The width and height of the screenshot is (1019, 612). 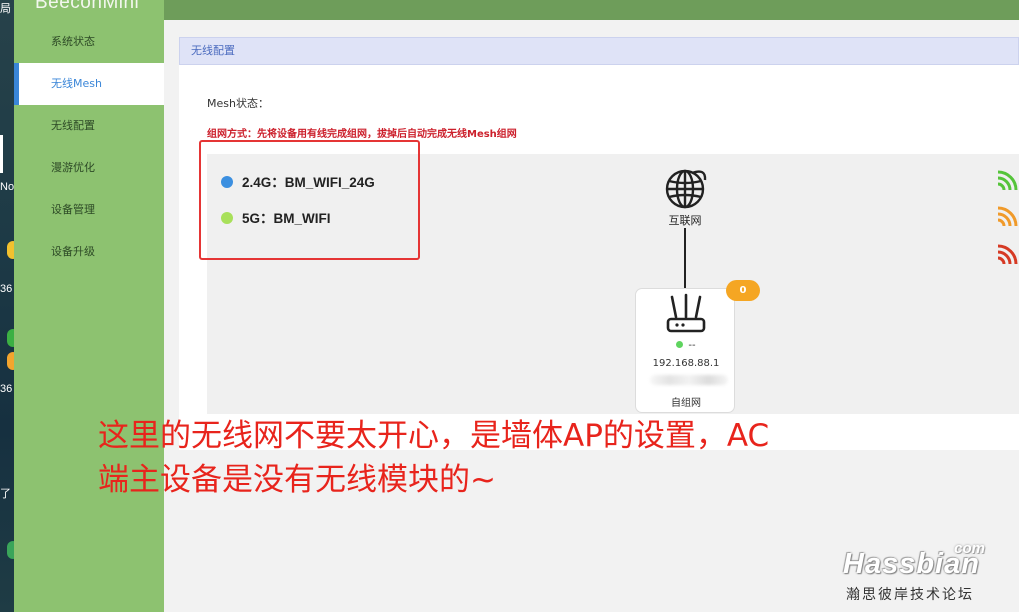 I want to click on sidebar-item-system-status: 系统状态, so click(x=89, y=42).